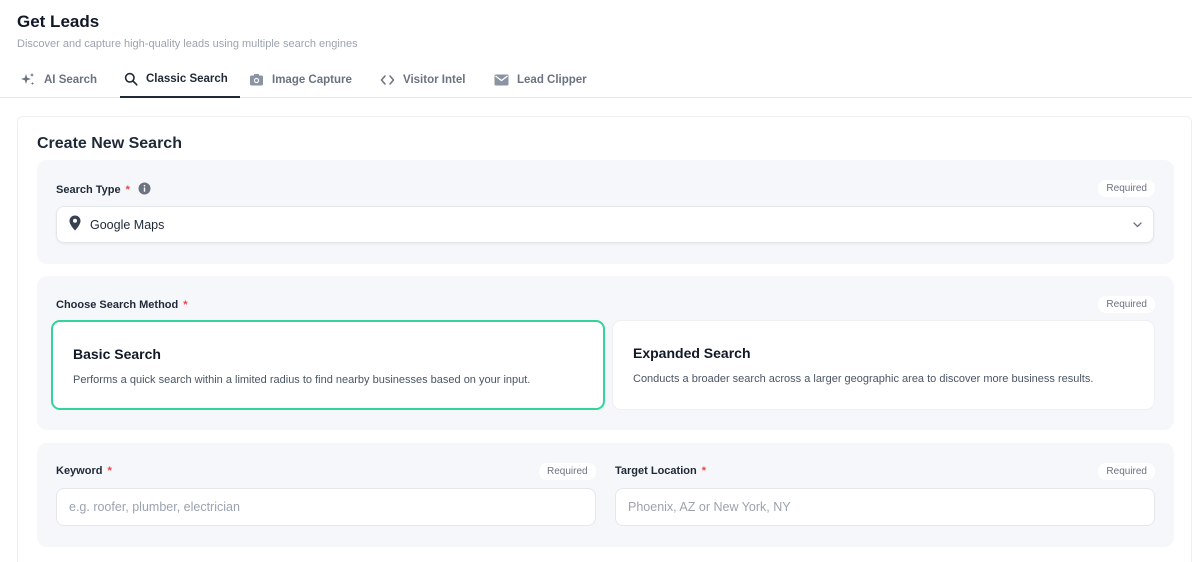  What do you see at coordinates (256, 80) in the screenshot?
I see `camera-icon` at bounding box center [256, 80].